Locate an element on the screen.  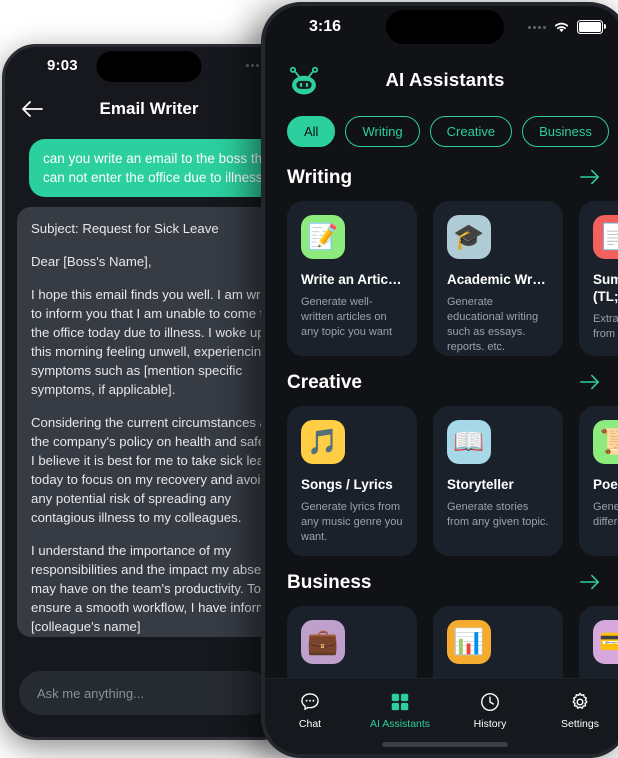
clock-icon is located at coordinates (490, 702).